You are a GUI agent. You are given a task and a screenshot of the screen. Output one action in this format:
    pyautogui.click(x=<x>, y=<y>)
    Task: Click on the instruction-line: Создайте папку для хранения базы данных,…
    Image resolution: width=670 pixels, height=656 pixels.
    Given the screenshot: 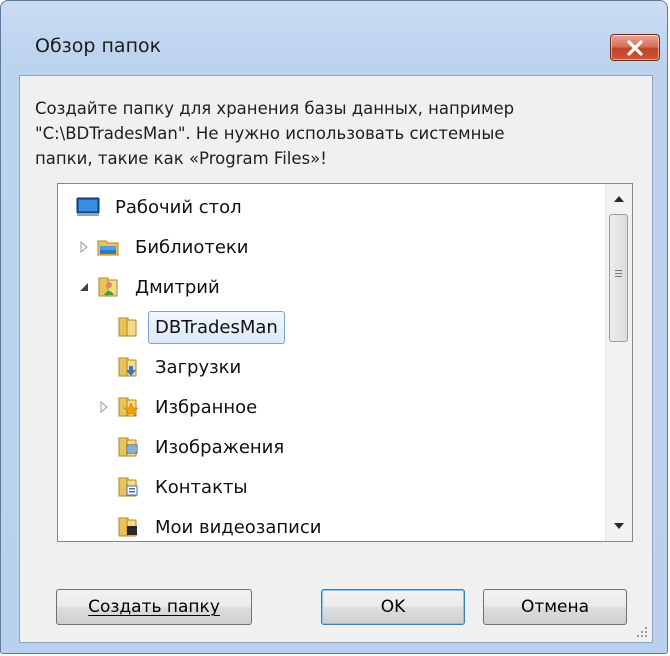 What is the action you would take?
    pyautogui.click(x=275, y=108)
    